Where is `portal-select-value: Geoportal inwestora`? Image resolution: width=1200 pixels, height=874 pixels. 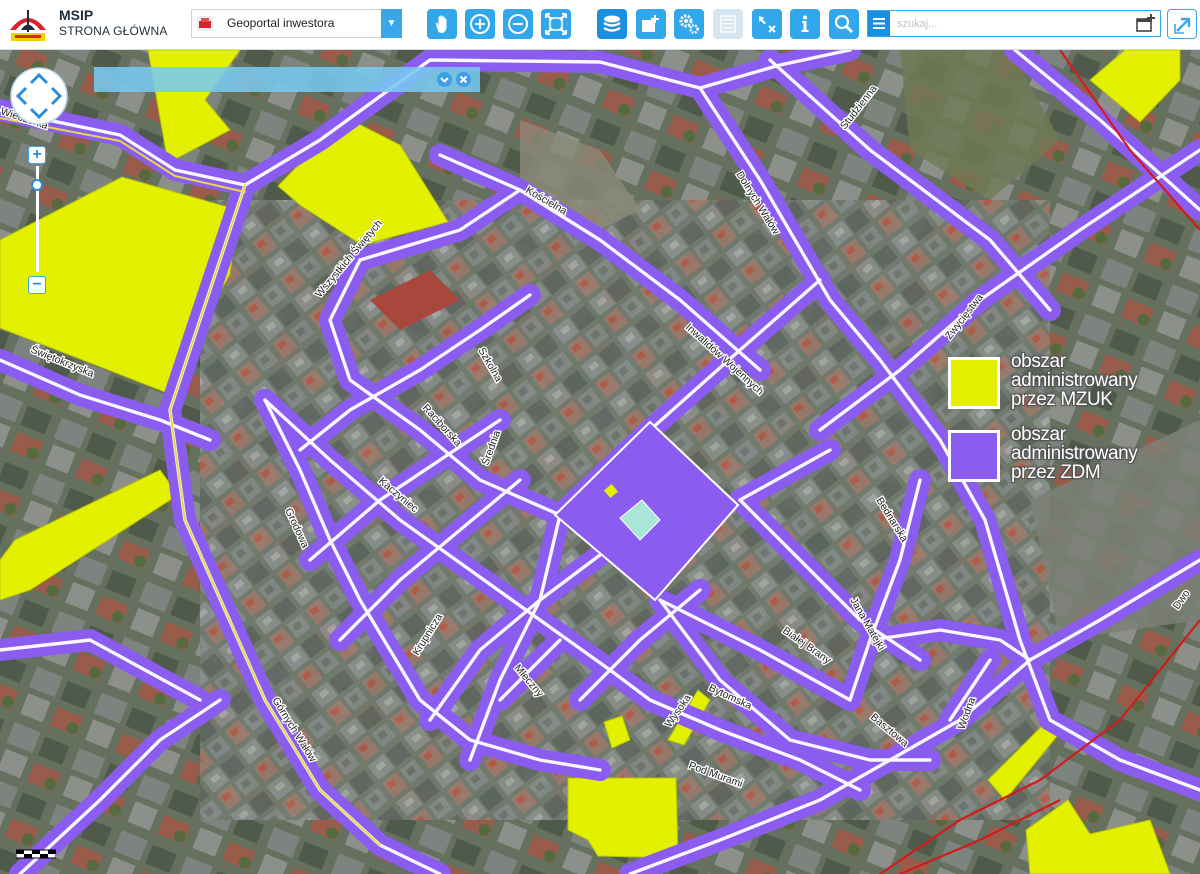 portal-select-value: Geoportal inwestora is located at coordinates (281, 23).